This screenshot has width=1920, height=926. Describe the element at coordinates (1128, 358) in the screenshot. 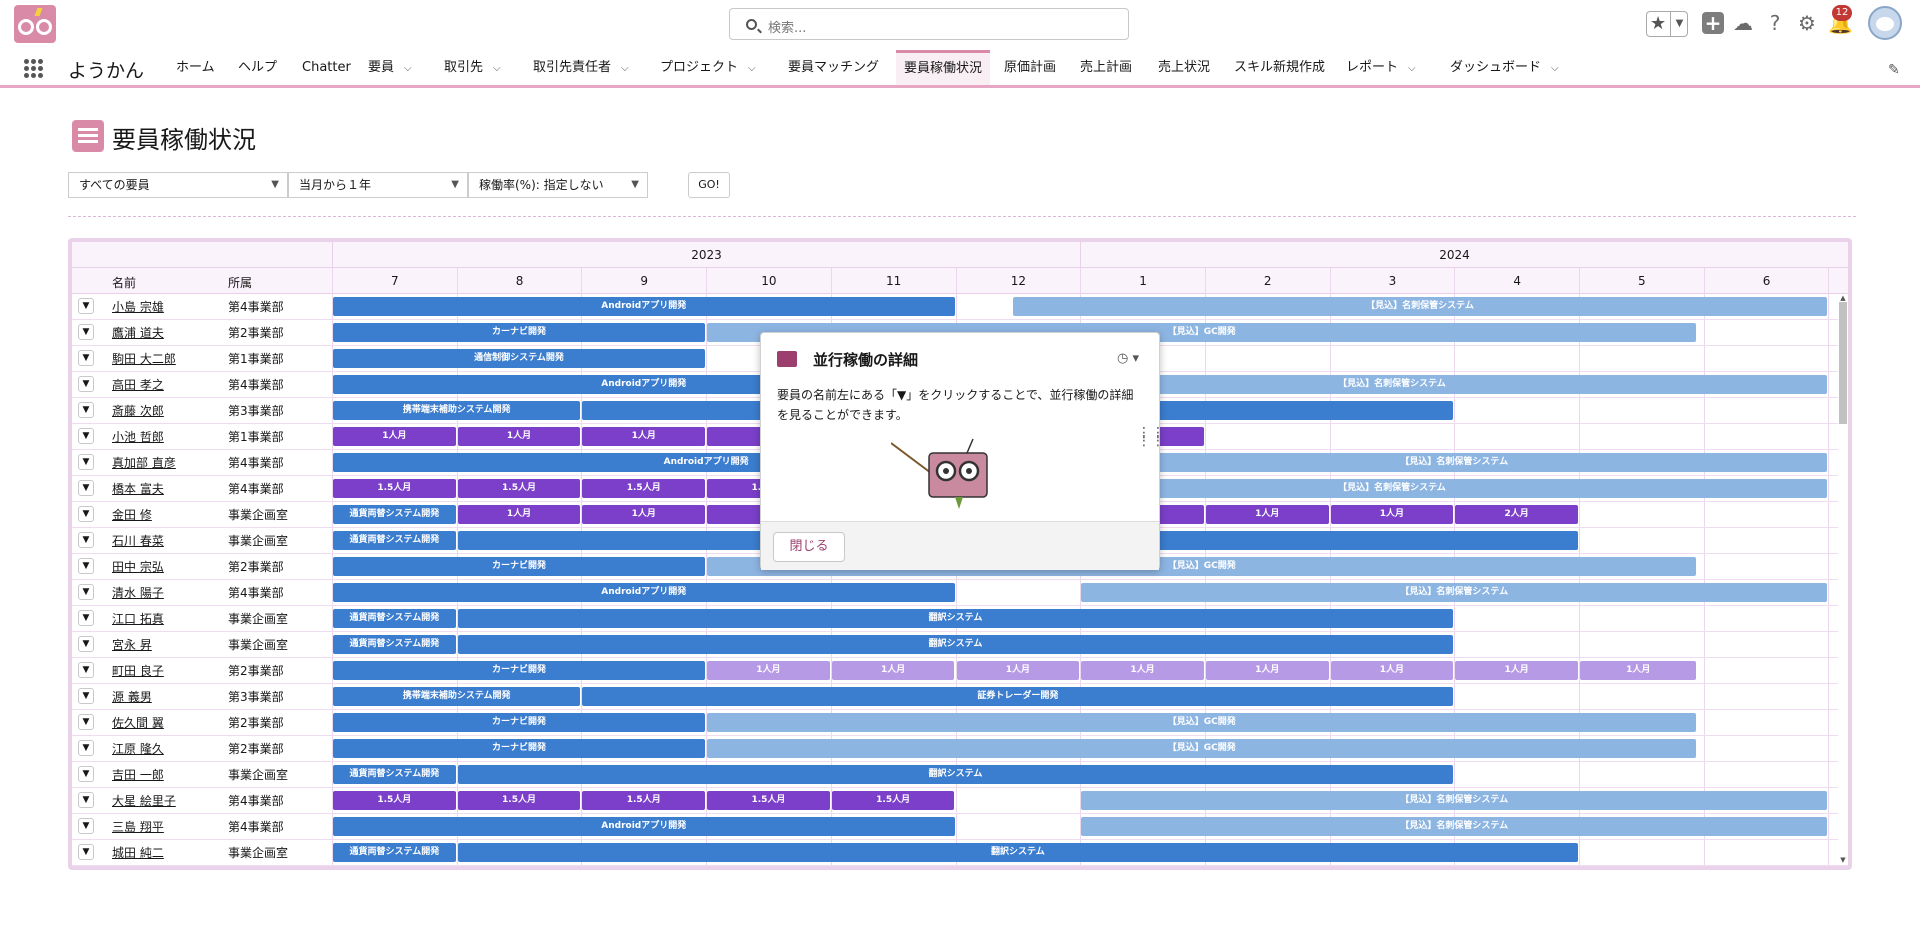

I see `clock-dropdown-icon: ◷ ▾` at that location.